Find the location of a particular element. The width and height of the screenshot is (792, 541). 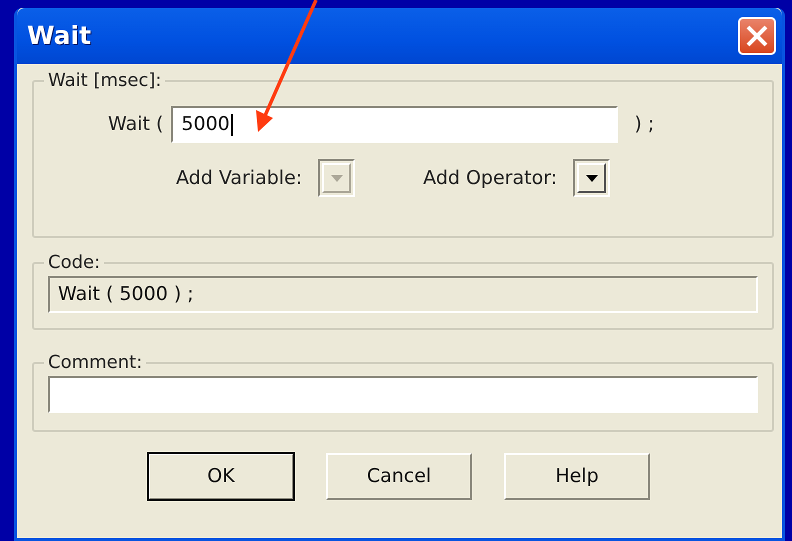

window-title: Wait is located at coordinates (59, 36).